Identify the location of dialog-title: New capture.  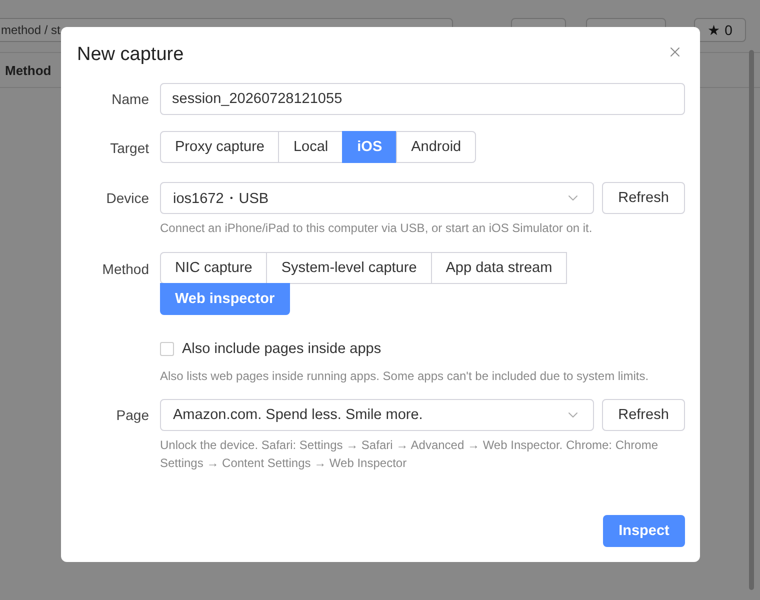
(130, 55).